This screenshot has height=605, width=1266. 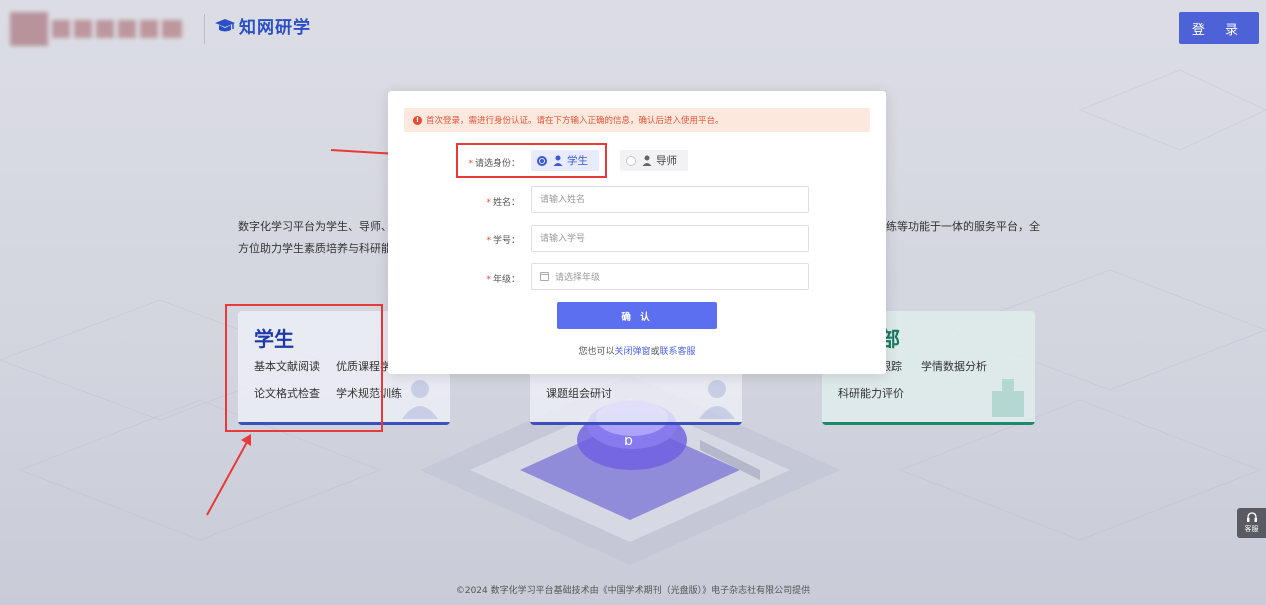 What do you see at coordinates (655, 352) in the screenshot?
I see `footer-or: 或` at bounding box center [655, 352].